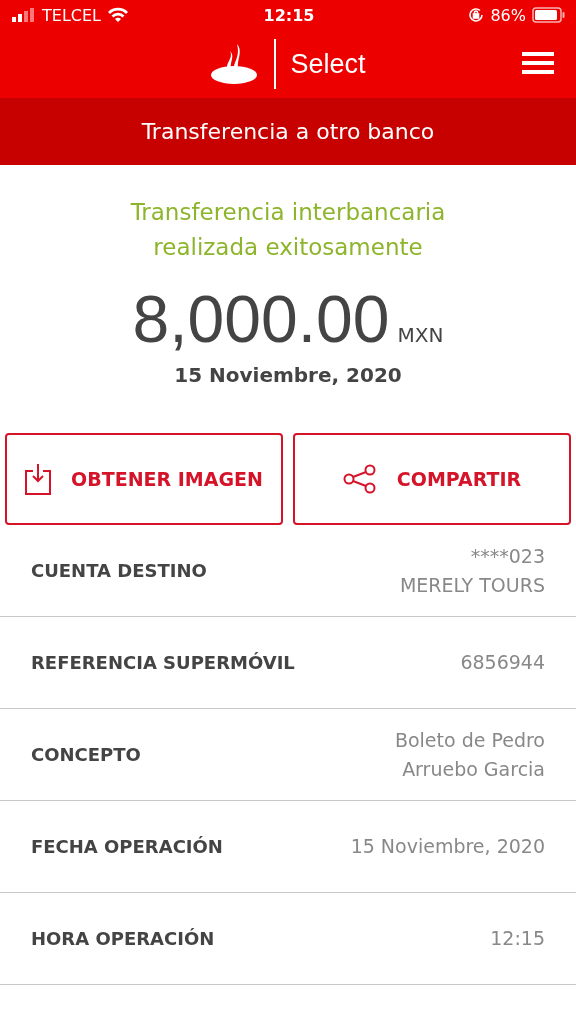 This screenshot has width=576, height=1024. Describe the element at coordinates (234, 64) in the screenshot. I see `flame-logo-icon` at that location.